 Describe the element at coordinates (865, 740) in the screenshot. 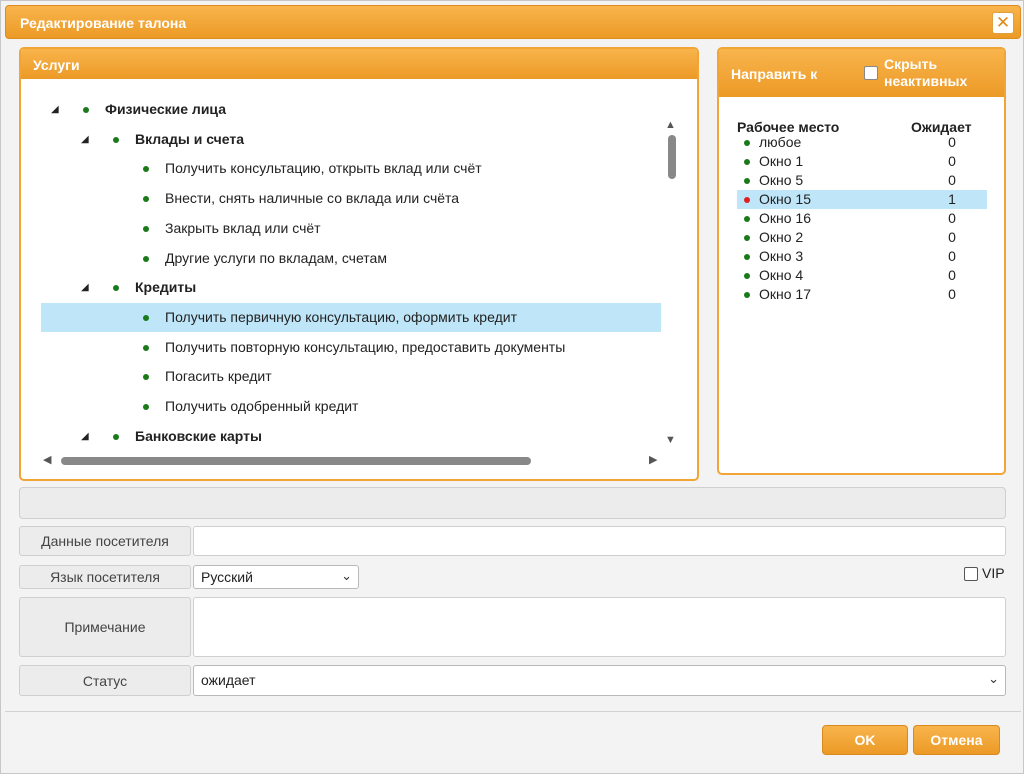

I see `ok-button: OK` at that location.